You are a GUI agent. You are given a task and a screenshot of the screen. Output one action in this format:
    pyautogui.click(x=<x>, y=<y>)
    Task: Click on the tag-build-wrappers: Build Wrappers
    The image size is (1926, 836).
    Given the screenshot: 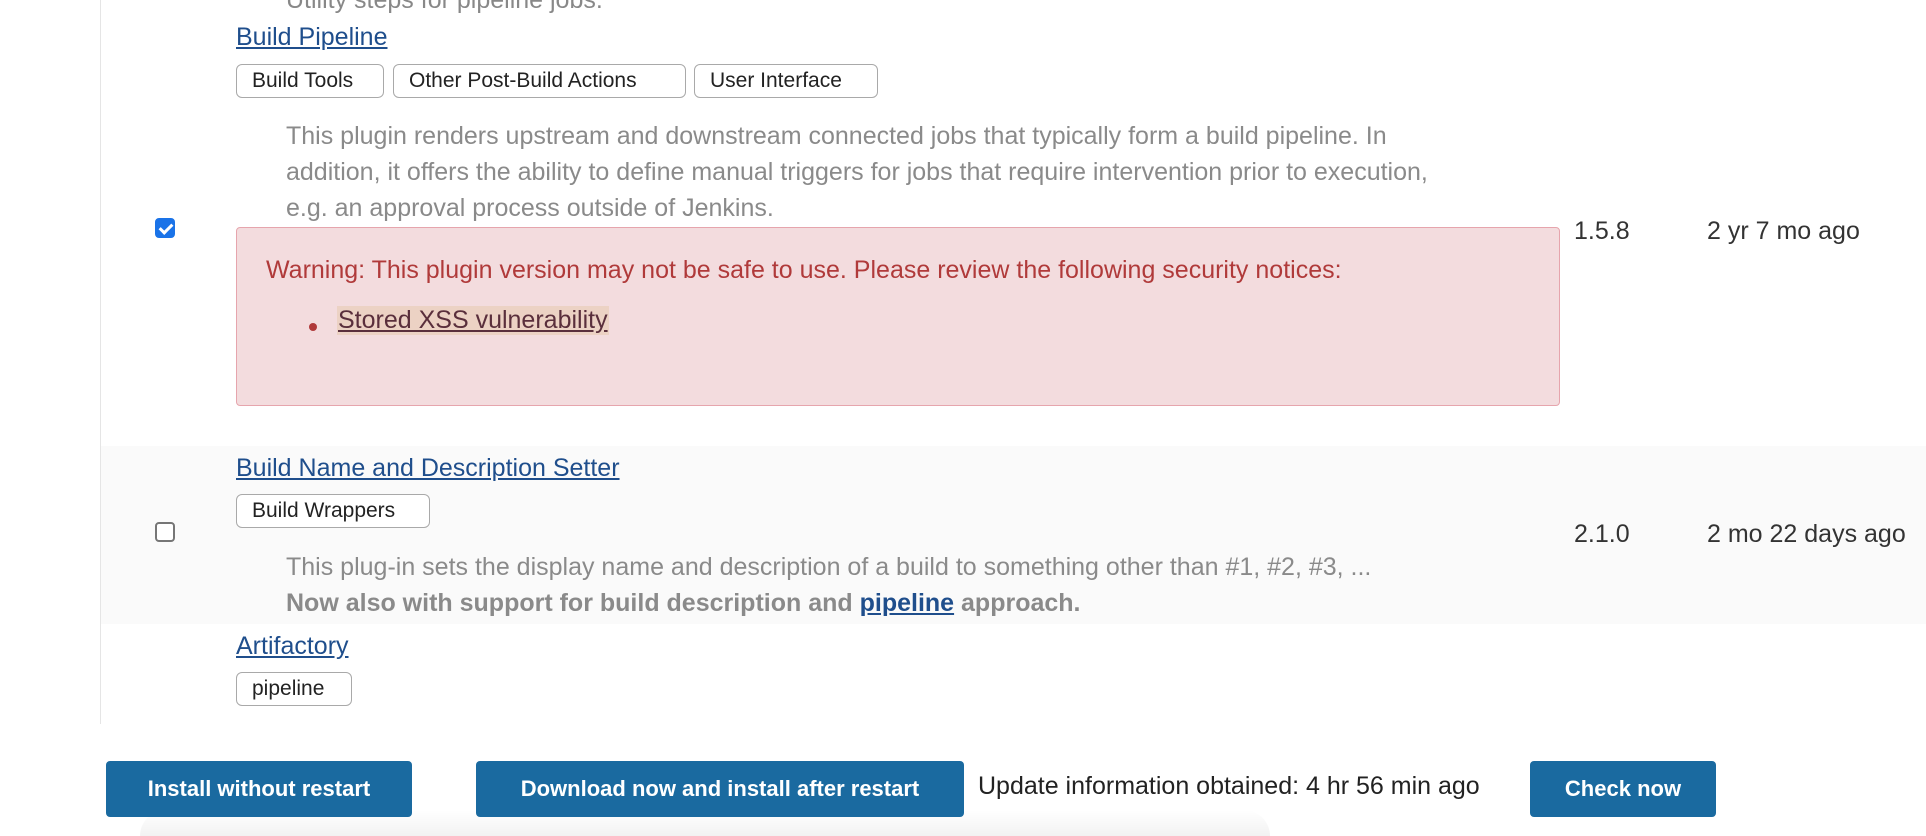 What is the action you would take?
    pyautogui.click(x=333, y=511)
    